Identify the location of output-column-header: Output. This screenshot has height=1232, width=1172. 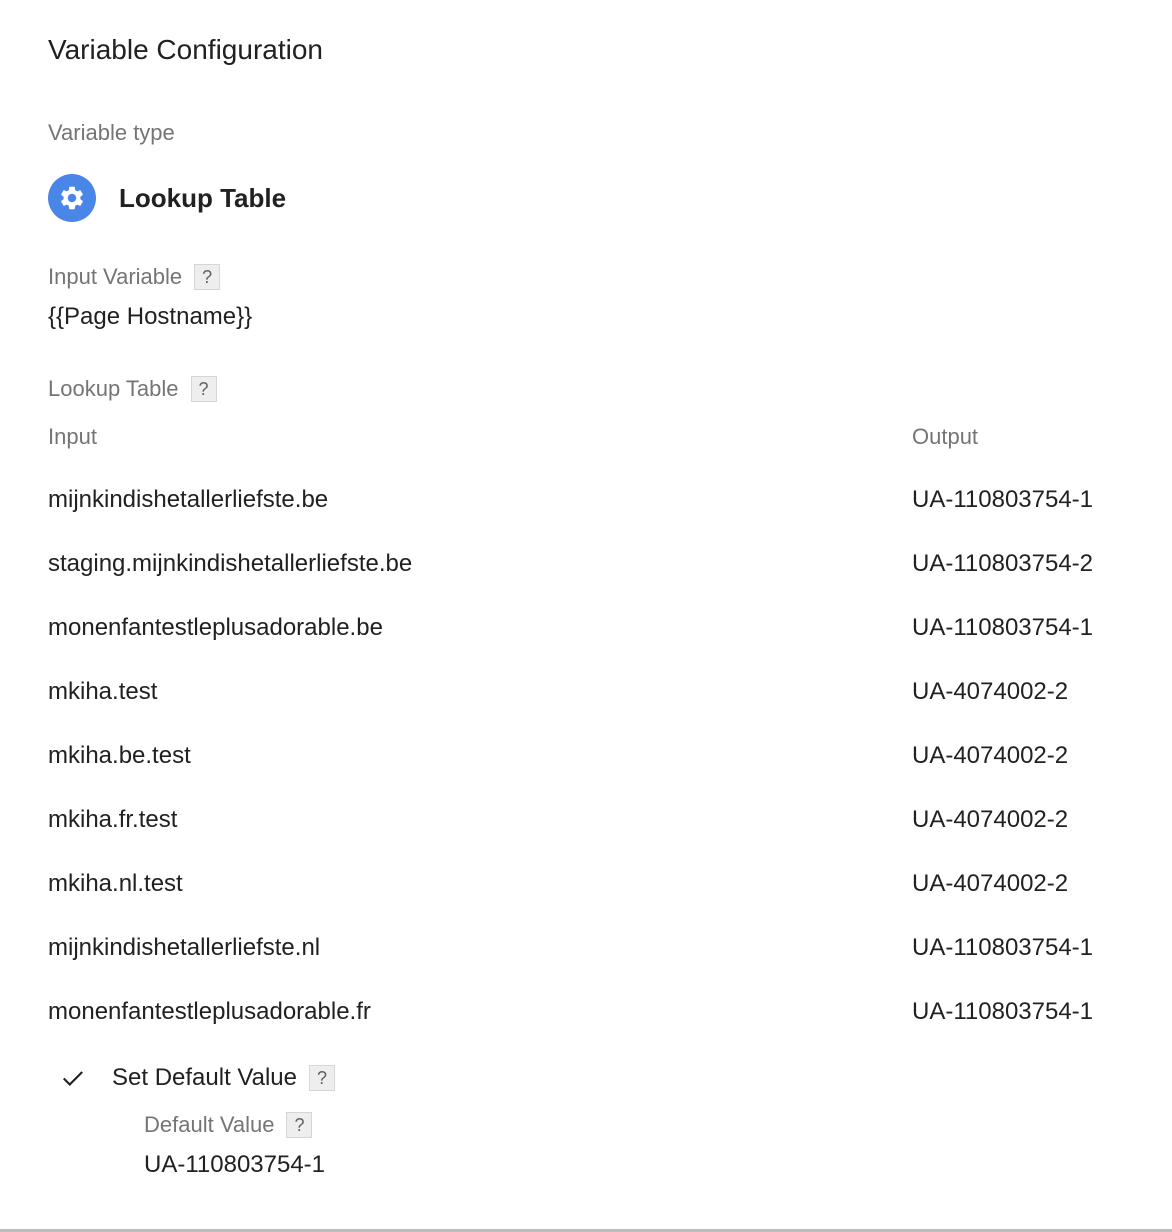
(945, 436).